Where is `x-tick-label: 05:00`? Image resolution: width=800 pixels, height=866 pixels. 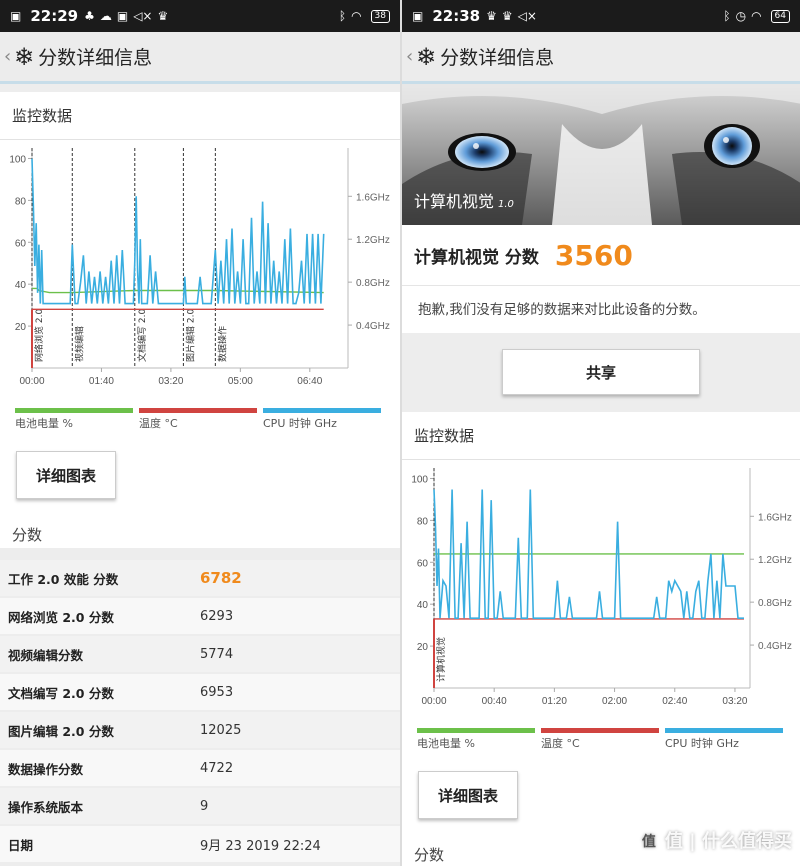
x-tick-label: 05:00 is located at coordinates (240, 381).